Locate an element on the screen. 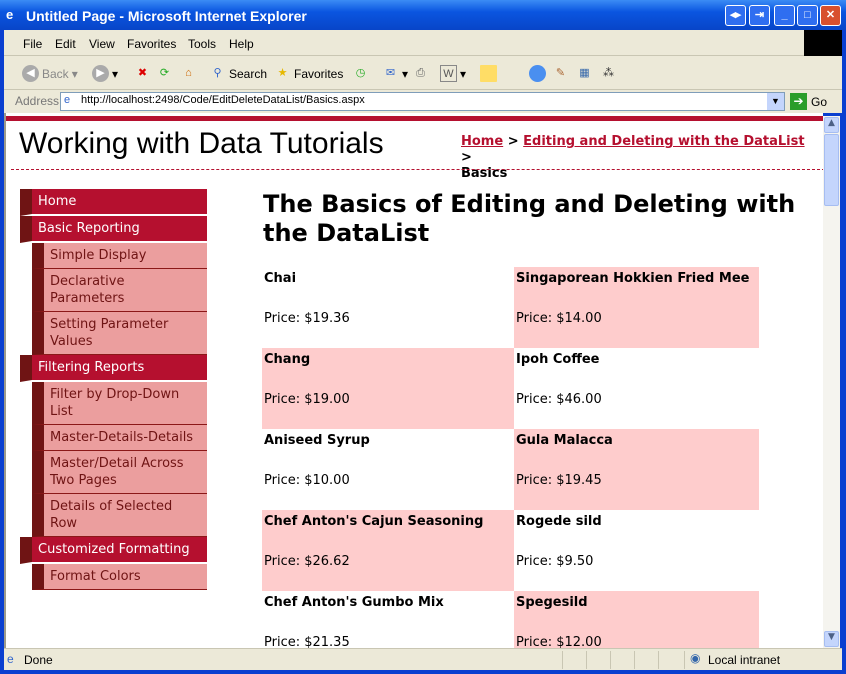 This screenshot has width=846, height=674. menu-item: Master-Details-Details is located at coordinates (119, 438).